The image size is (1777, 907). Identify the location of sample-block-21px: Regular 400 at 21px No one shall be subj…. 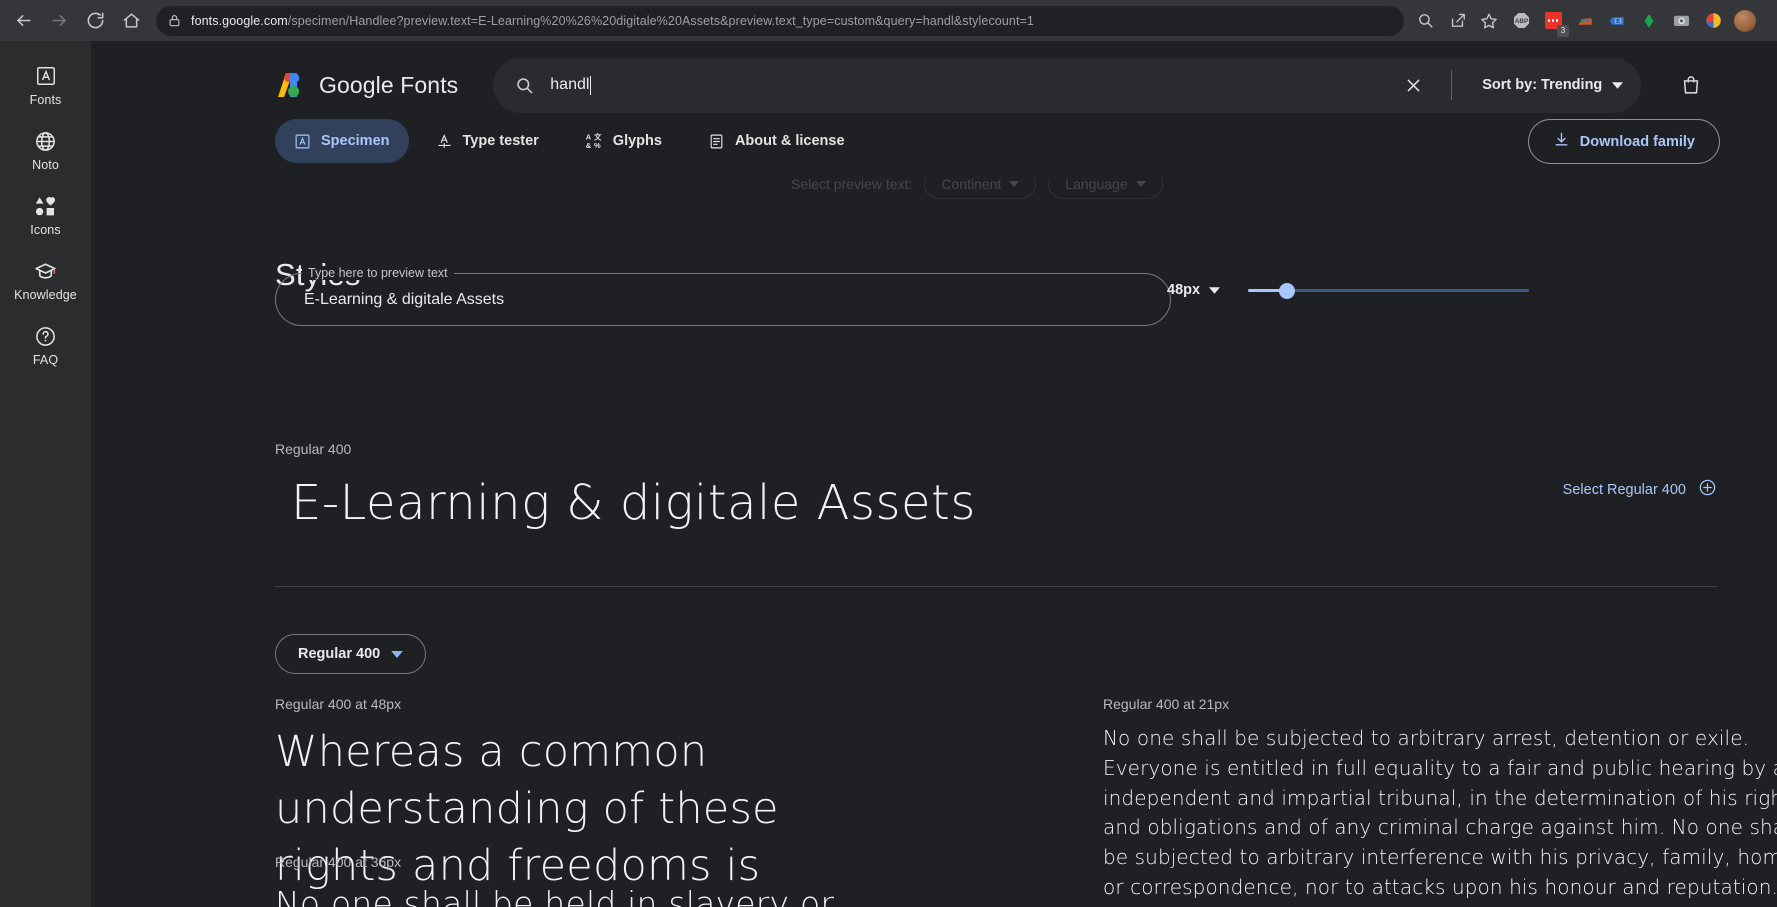
(1440, 801).